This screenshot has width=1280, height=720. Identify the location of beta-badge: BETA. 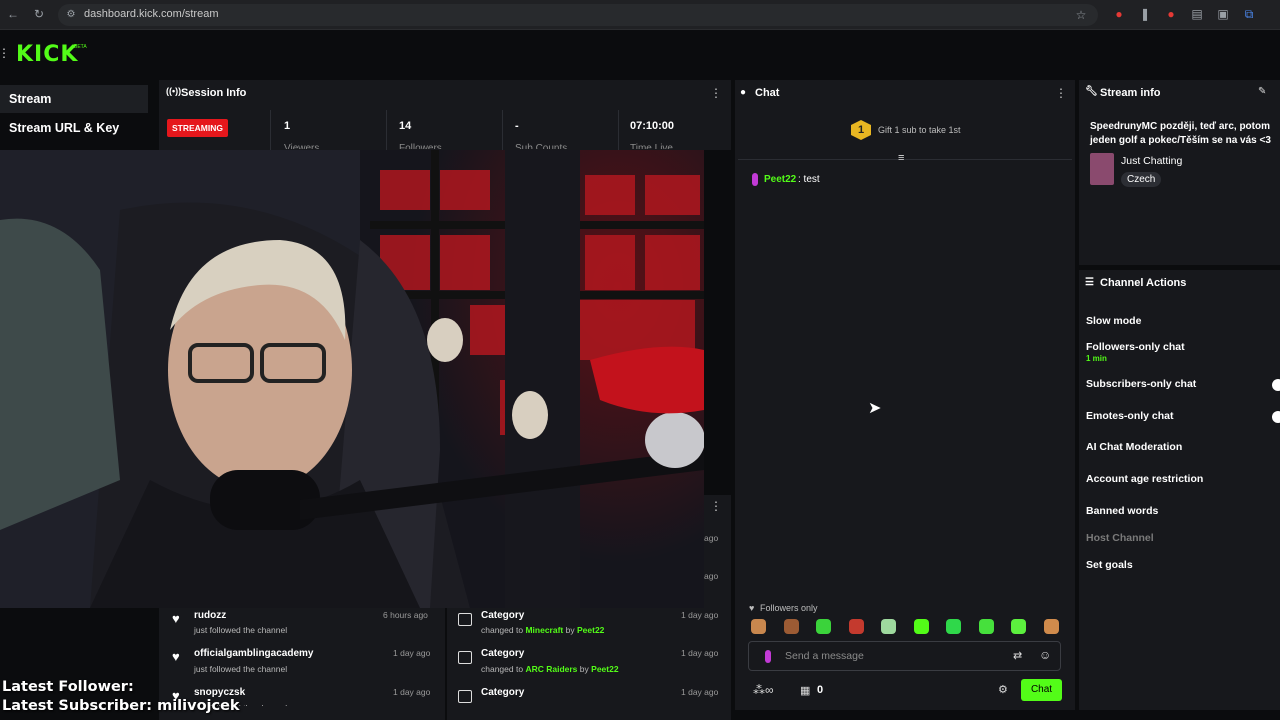
(80, 47).